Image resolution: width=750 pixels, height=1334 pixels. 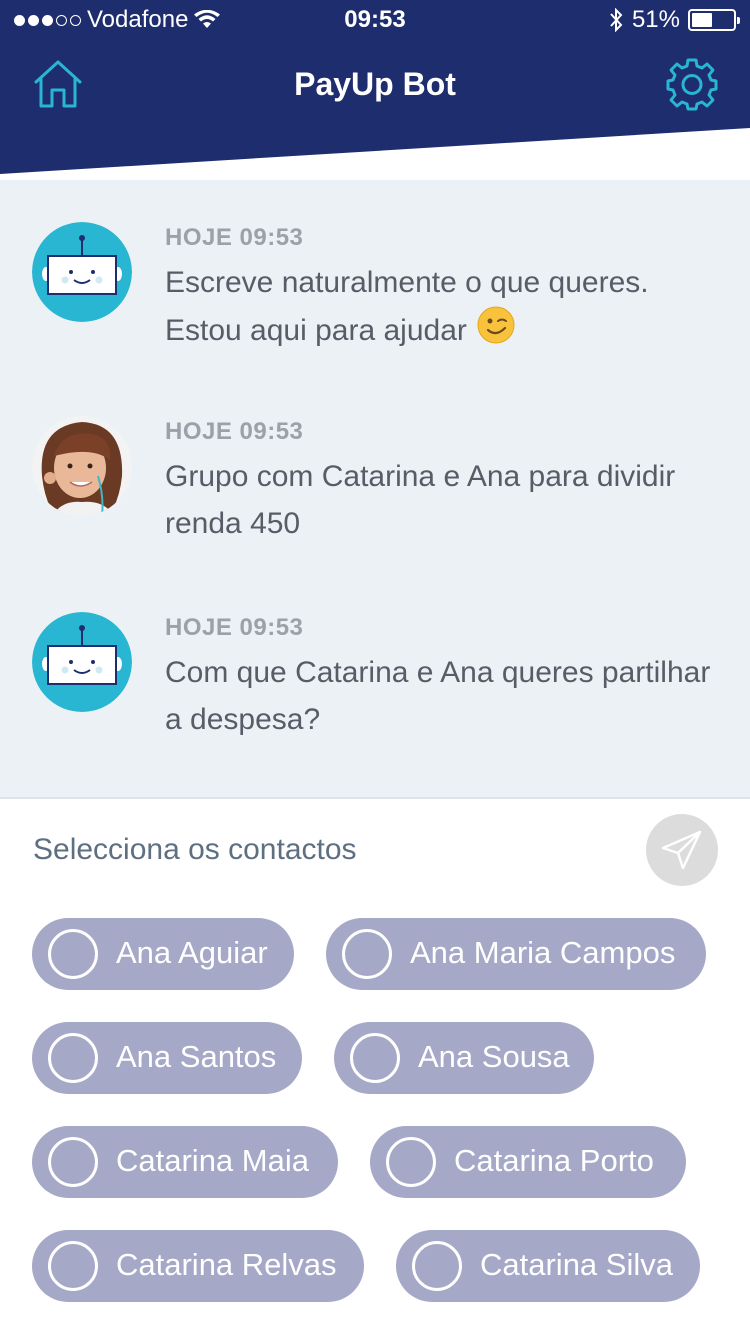 What do you see at coordinates (655, 19) in the screenshot?
I see `battery-percent: 51%` at bounding box center [655, 19].